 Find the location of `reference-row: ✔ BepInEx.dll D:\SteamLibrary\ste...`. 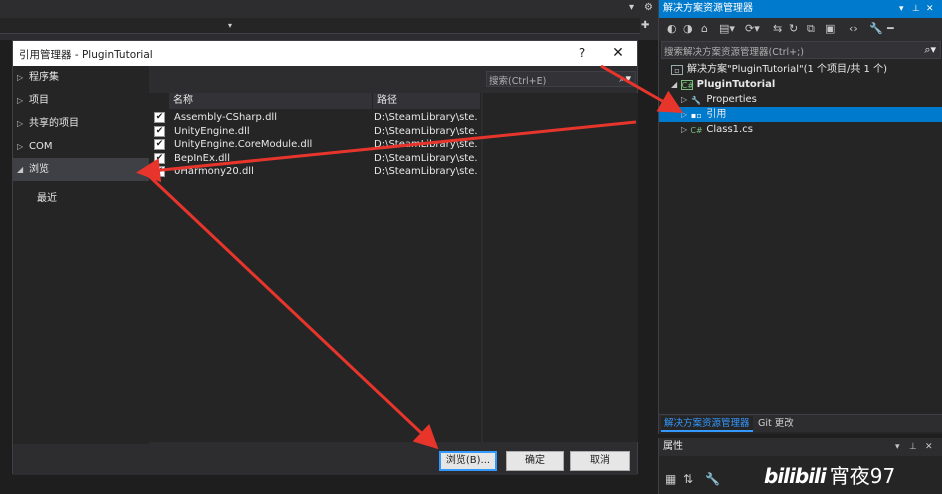

reference-row: ✔ BepInEx.dll D:\SteamLibrary\ste... is located at coordinates (315, 159).